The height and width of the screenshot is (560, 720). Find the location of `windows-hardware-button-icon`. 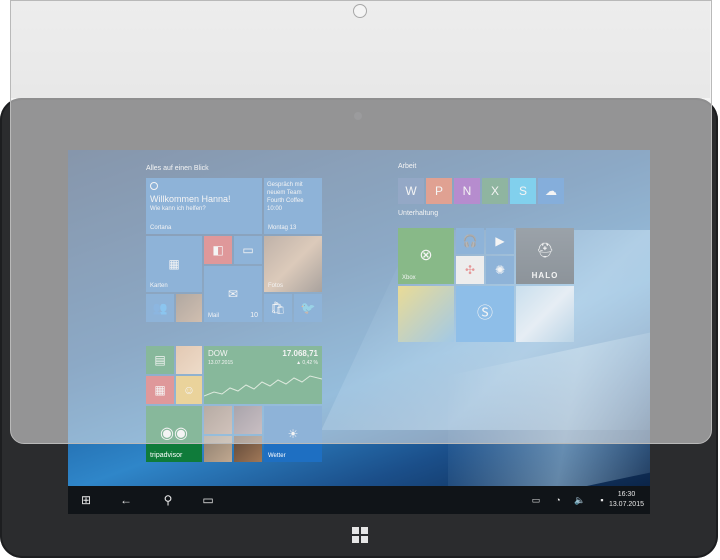

windows-hardware-button-icon is located at coordinates (360, 535).